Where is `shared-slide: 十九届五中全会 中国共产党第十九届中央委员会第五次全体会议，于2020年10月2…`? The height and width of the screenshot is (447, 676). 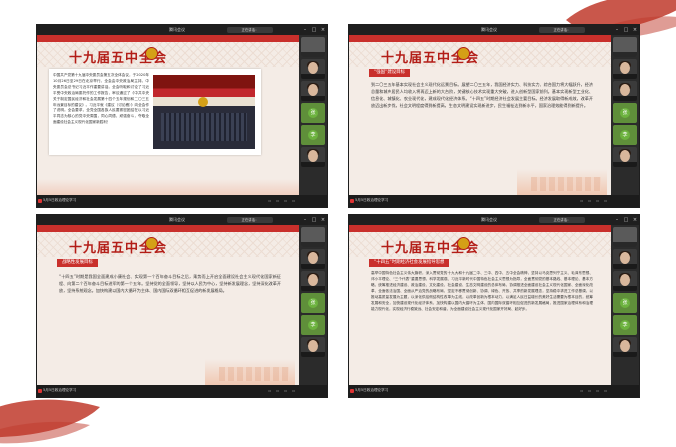
shared-slide: 十九届五中全会 中国共产党第十九届中央委员会第五次全体会议，于2020年10月2… is located at coordinates (168, 115).